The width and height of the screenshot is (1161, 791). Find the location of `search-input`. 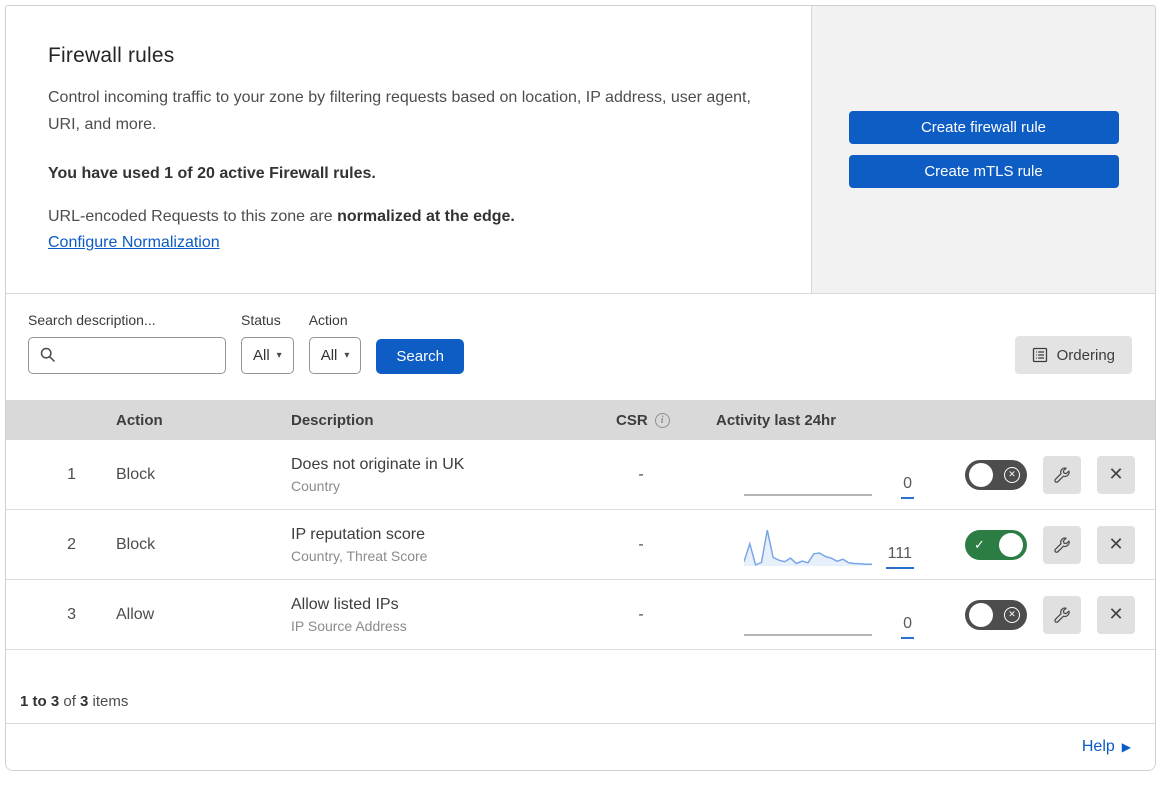

search-input is located at coordinates (127, 355).